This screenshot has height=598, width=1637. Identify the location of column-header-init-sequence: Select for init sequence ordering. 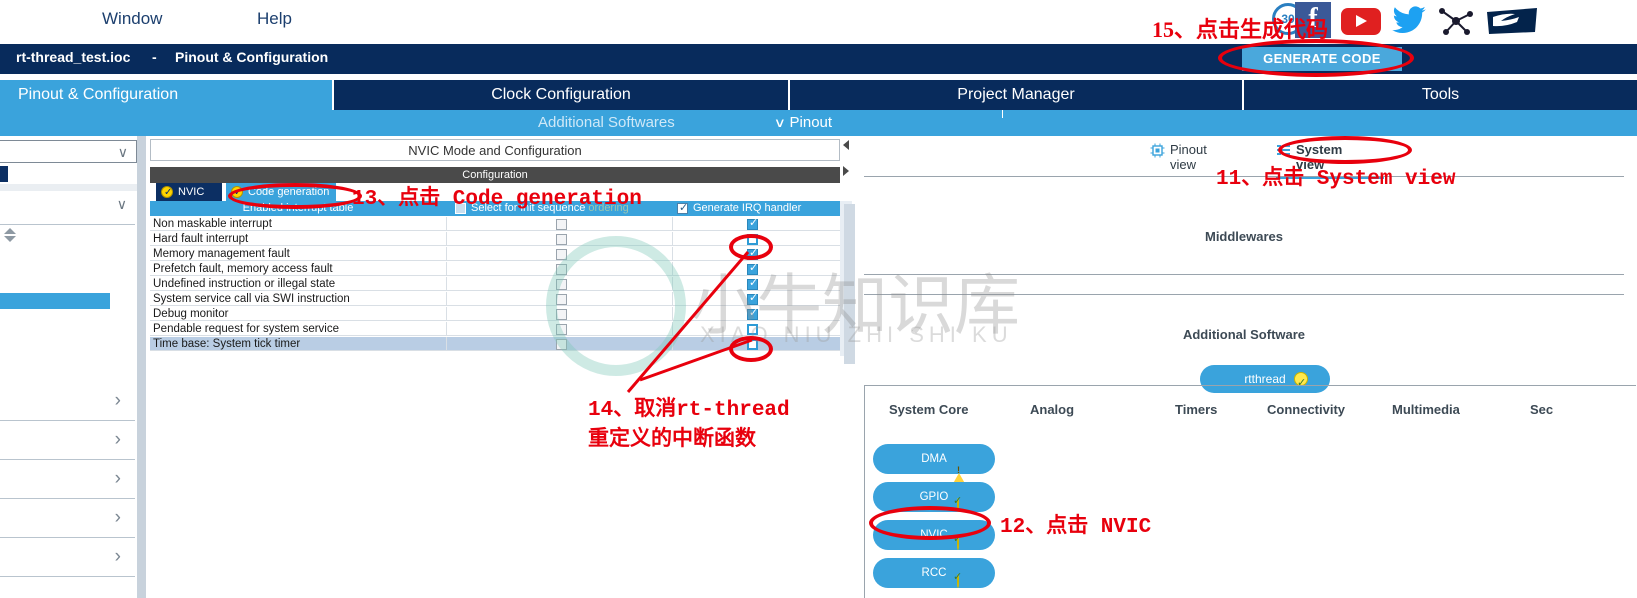
(559, 208).